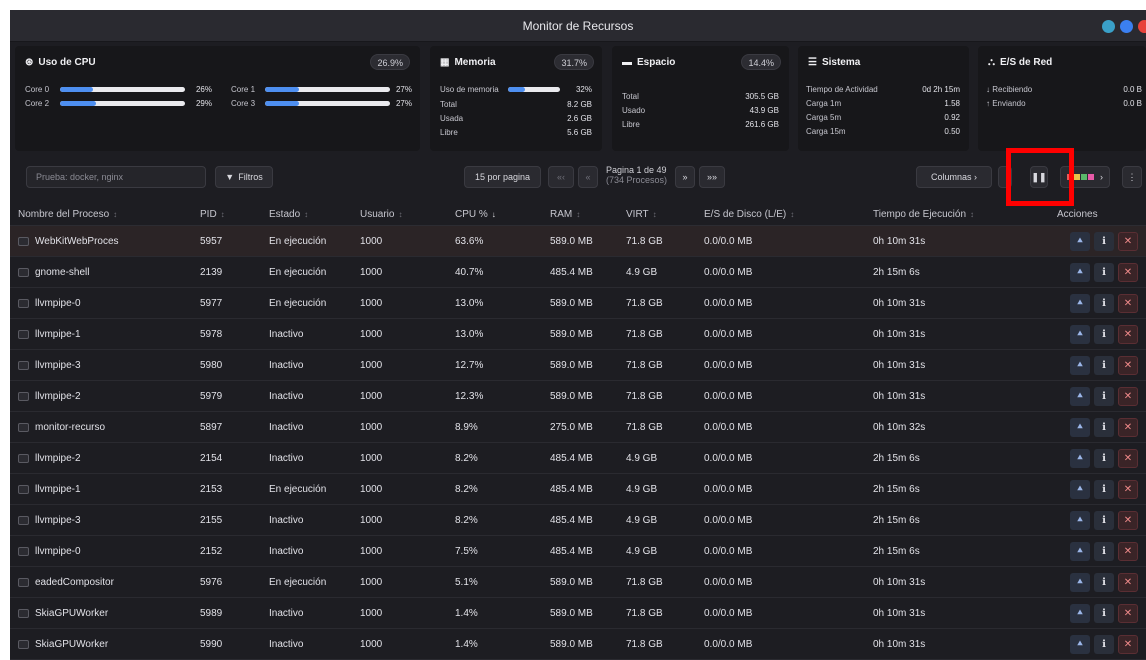 Image resolution: width=1146 pixels, height=660 pixels. I want to click on color-legend-button: ›, so click(1085, 177).